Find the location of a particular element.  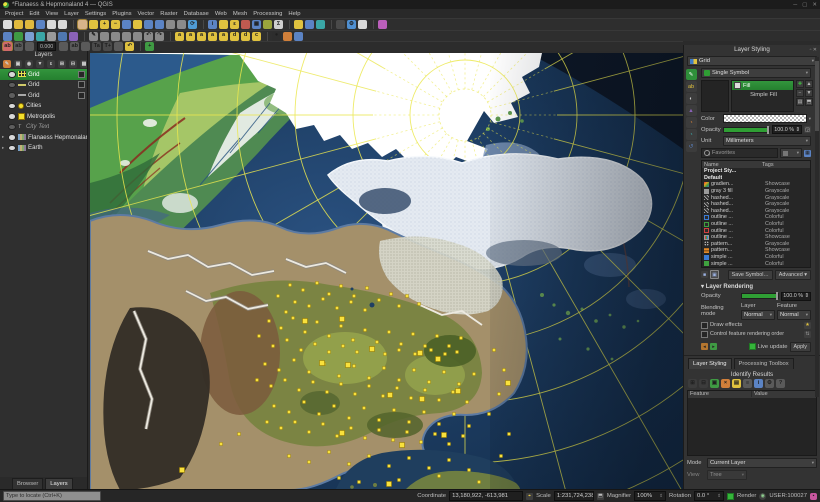

zoom-to-layer-icon is located at coordinates (159, 24).